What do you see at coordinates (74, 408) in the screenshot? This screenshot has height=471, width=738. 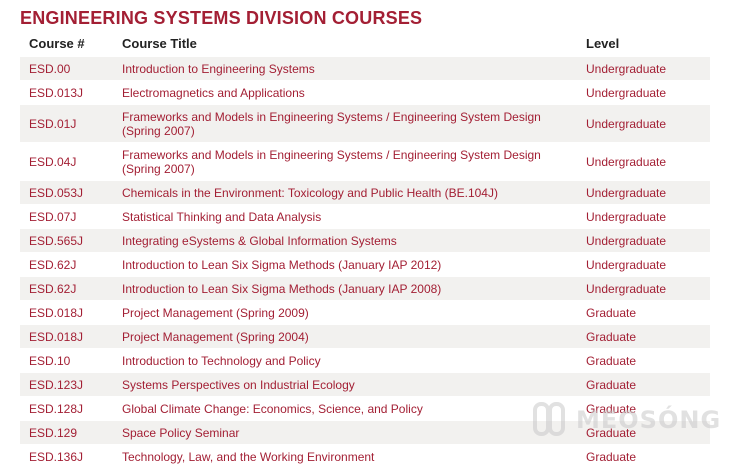 I see `course-number-link: ESD.128J` at bounding box center [74, 408].